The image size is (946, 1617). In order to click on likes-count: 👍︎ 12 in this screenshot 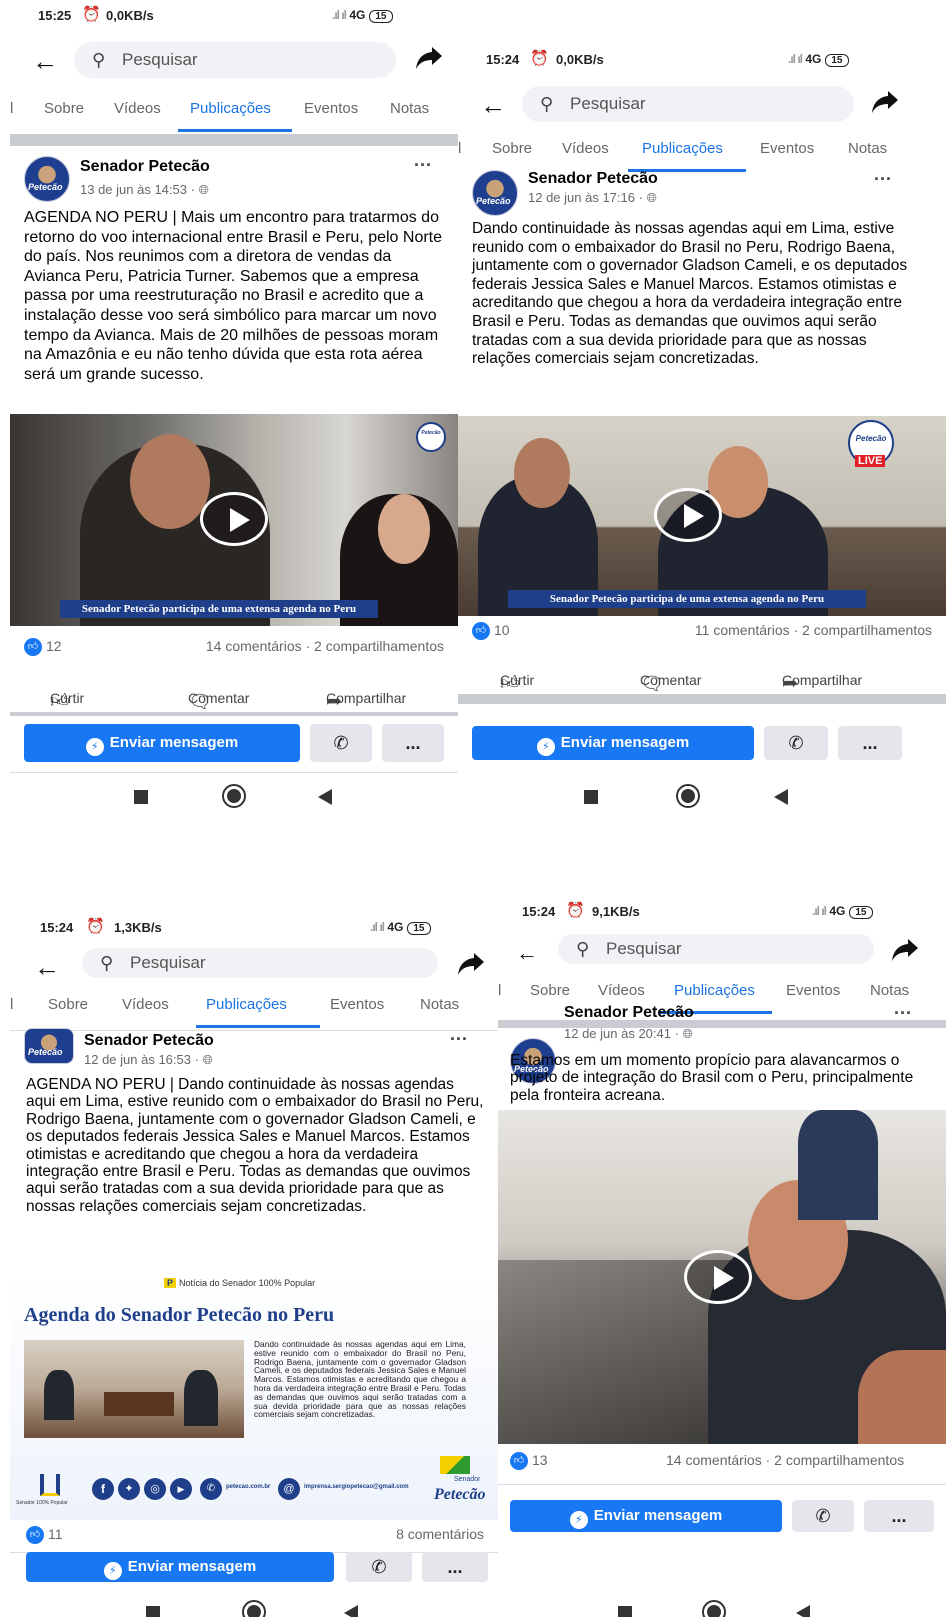, I will do `click(43, 647)`.